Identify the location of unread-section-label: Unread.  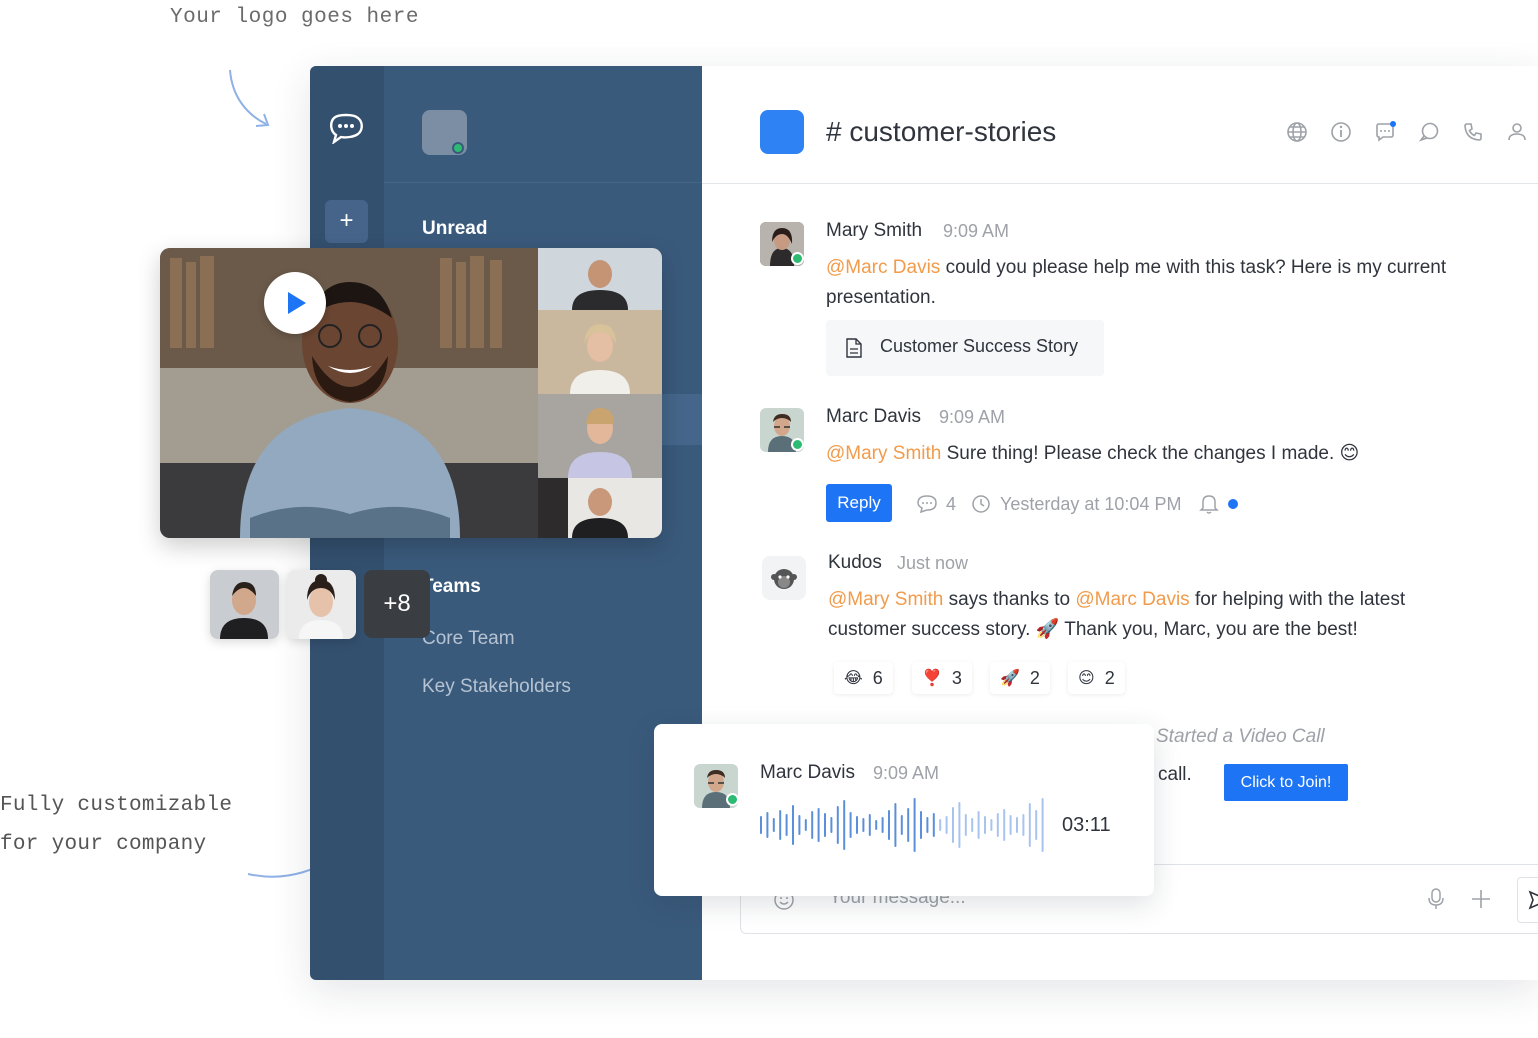
(455, 228).